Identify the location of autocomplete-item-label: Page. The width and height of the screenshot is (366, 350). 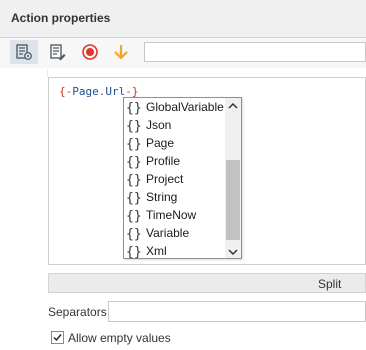
(160, 143).